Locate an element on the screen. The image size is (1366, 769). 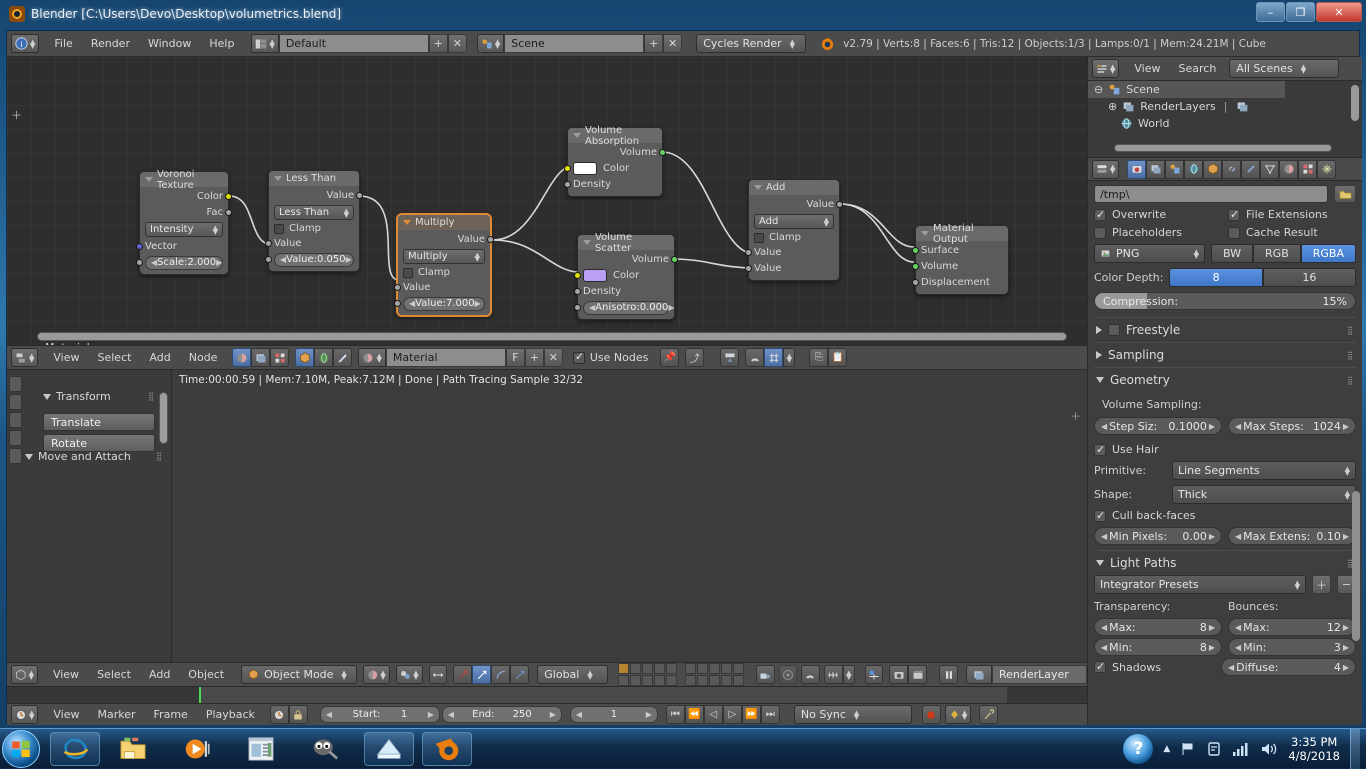
translate-button: Translate is located at coordinates (99, 422).